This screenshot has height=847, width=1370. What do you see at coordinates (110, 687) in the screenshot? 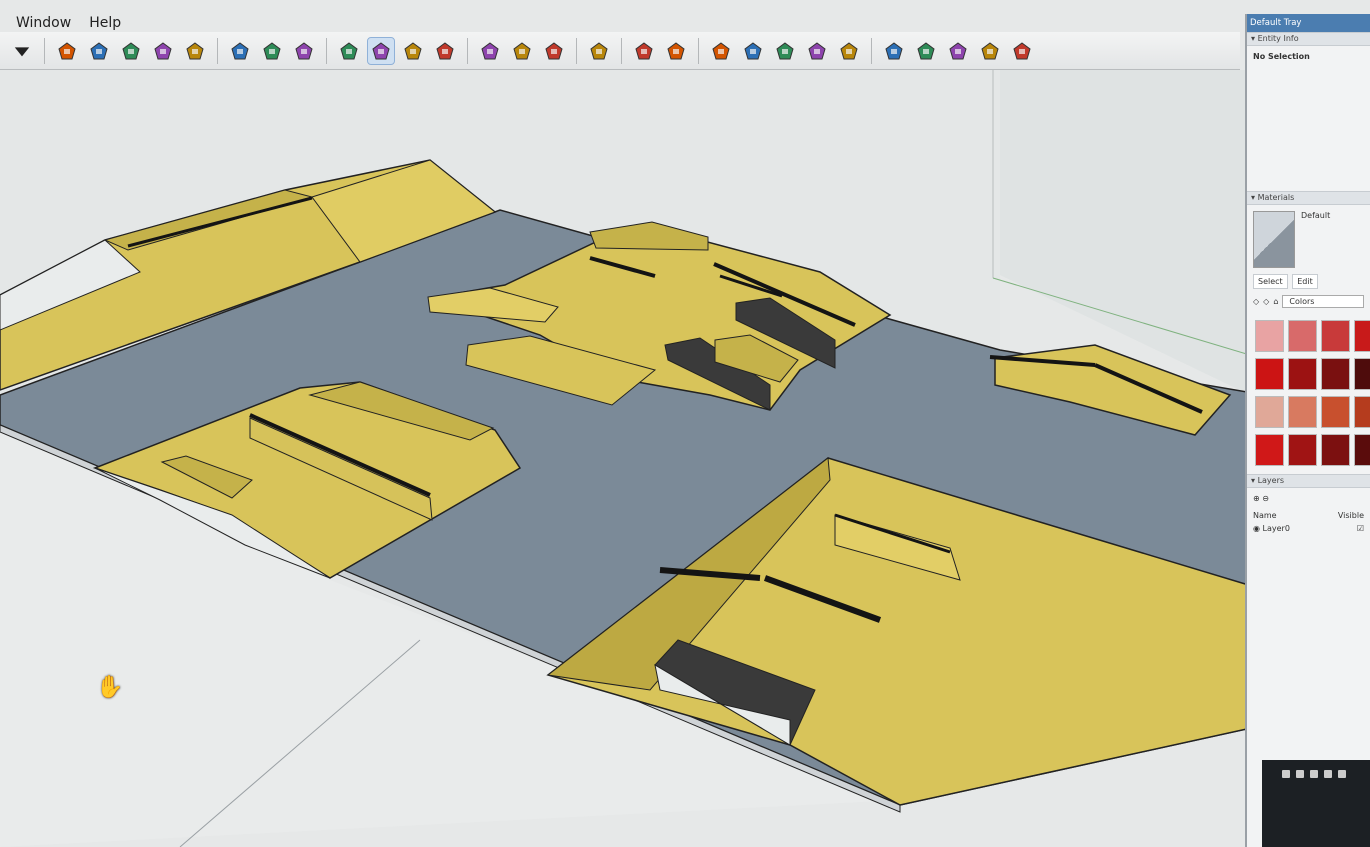
I see `hand-cursor-icon: ✋` at bounding box center [110, 687].